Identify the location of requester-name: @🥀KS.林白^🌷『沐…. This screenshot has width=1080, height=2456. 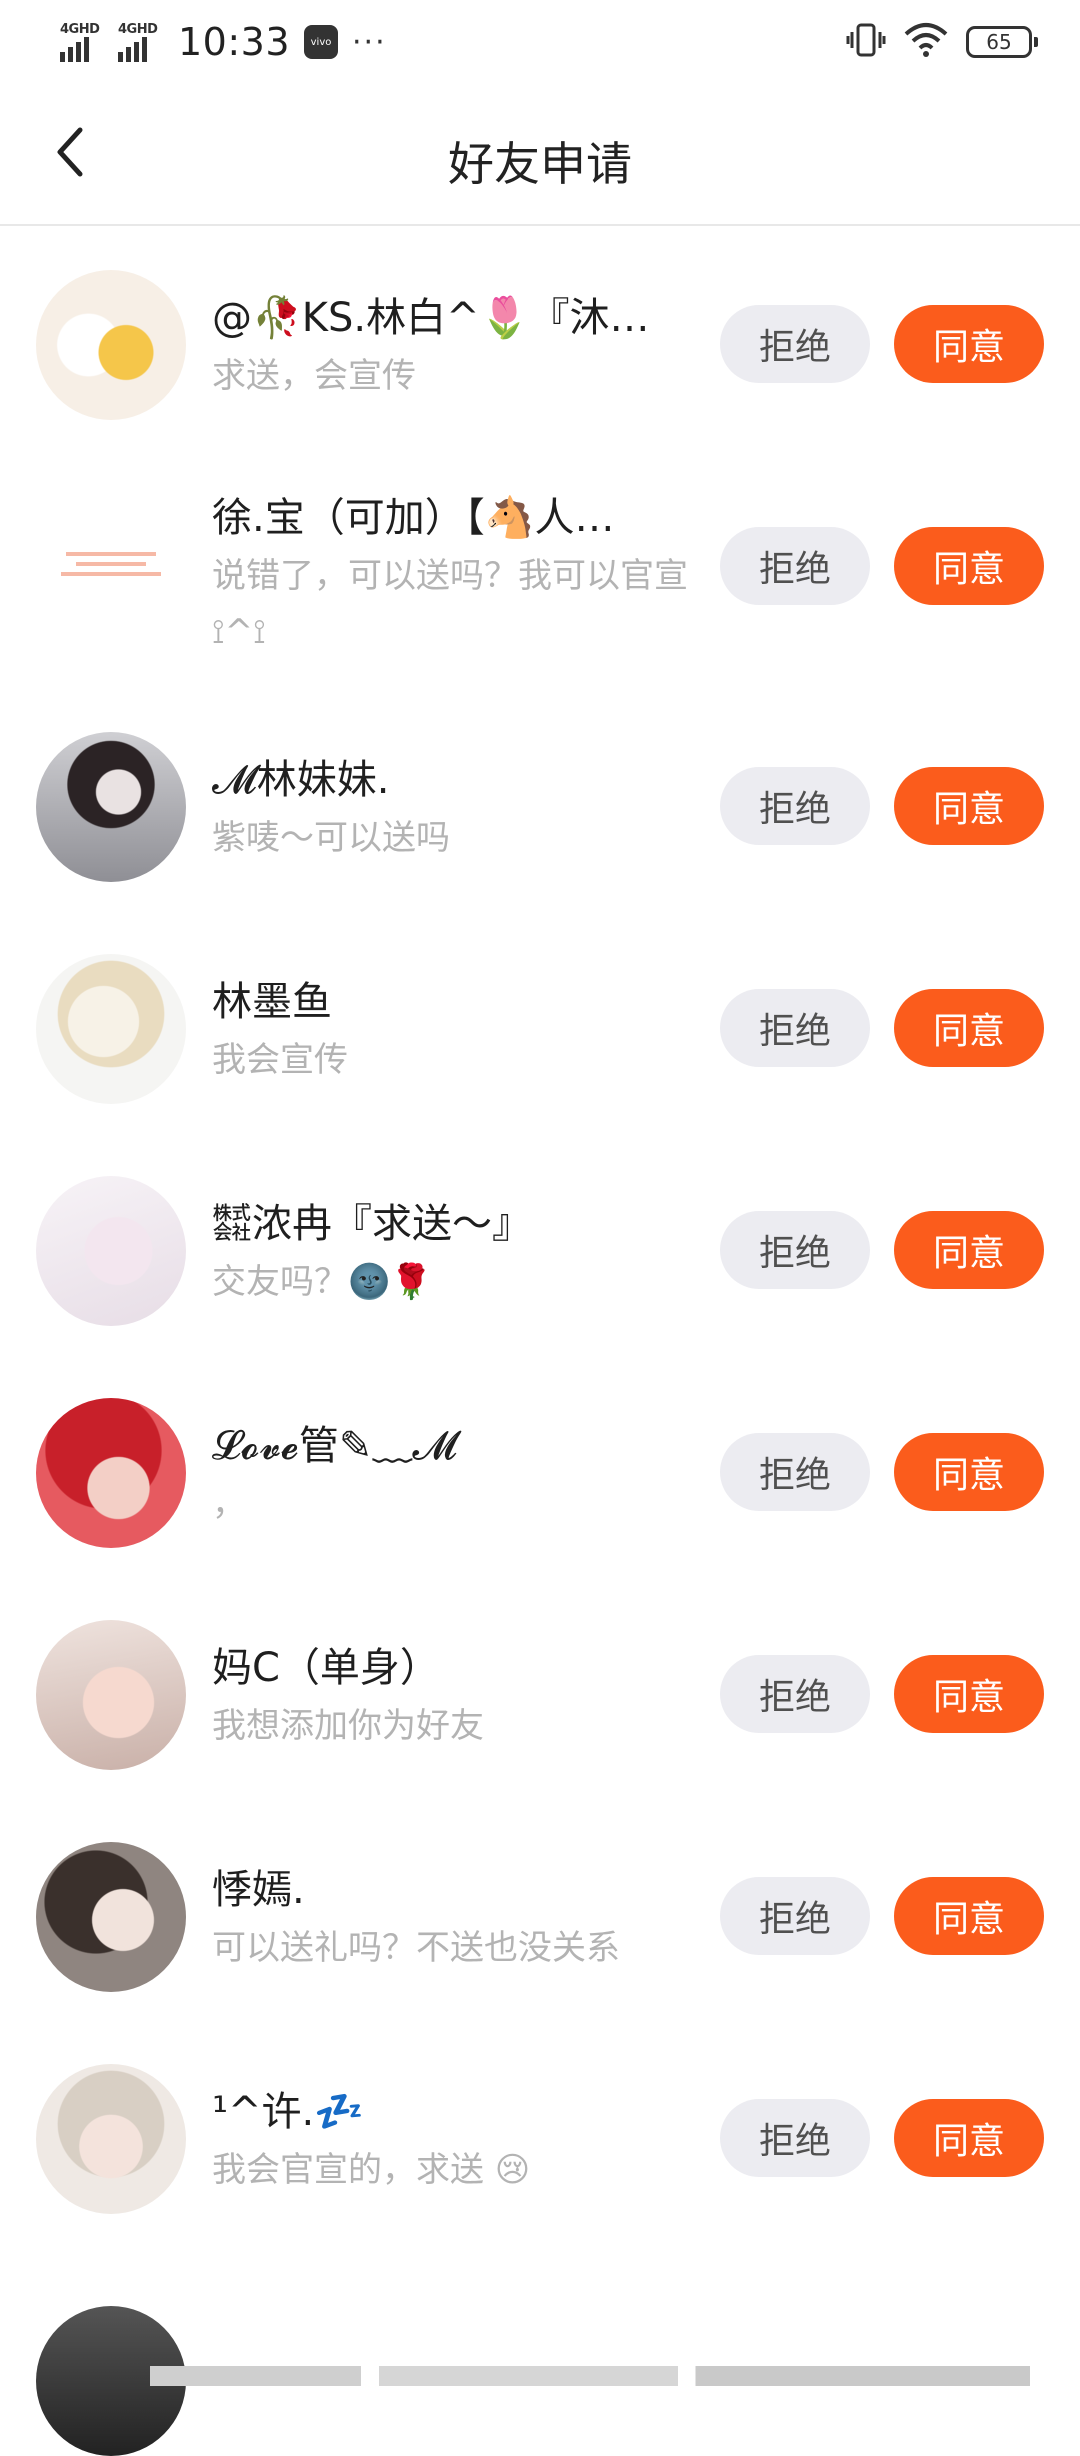
(431, 318).